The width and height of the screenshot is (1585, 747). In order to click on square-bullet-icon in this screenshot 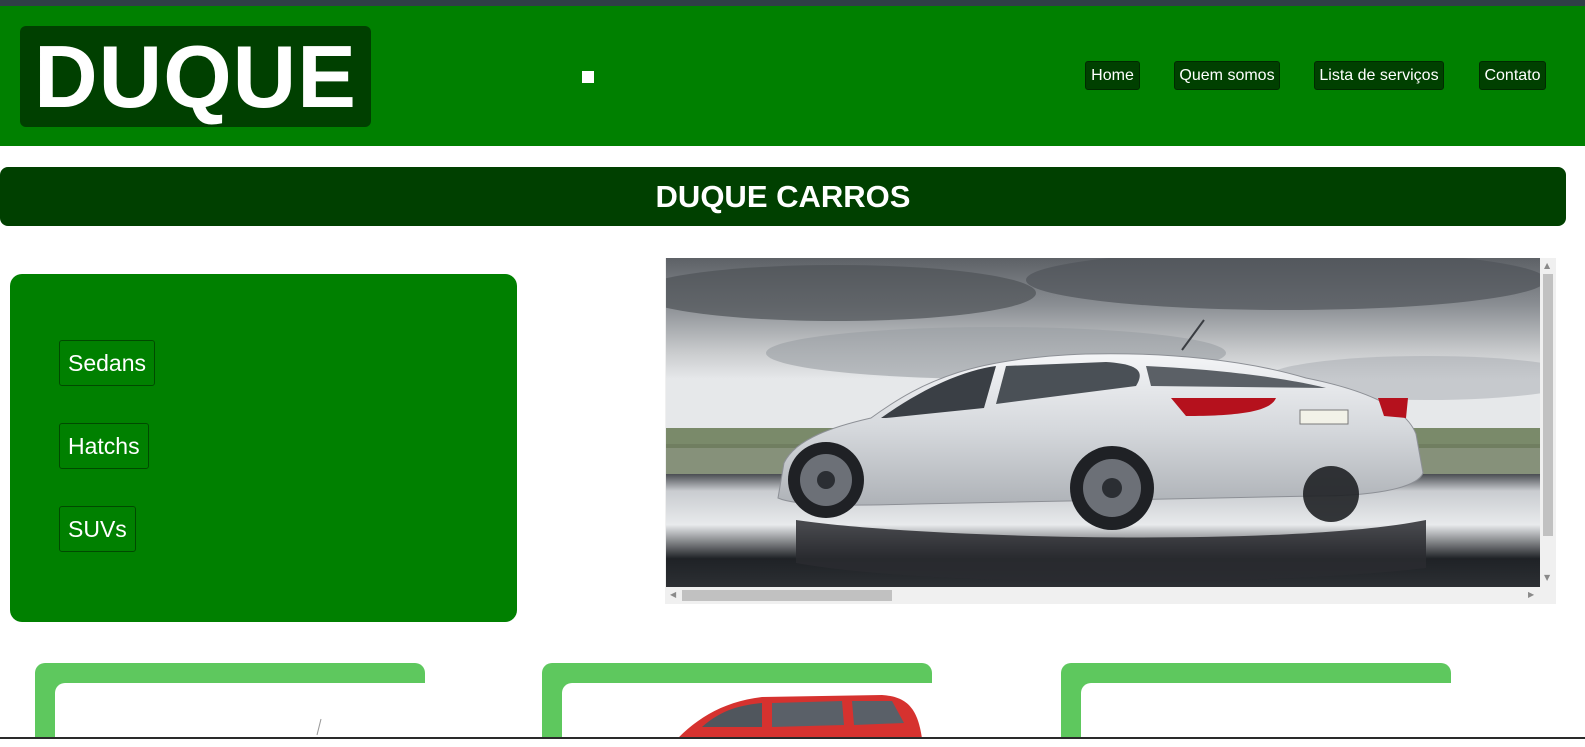, I will do `click(588, 77)`.